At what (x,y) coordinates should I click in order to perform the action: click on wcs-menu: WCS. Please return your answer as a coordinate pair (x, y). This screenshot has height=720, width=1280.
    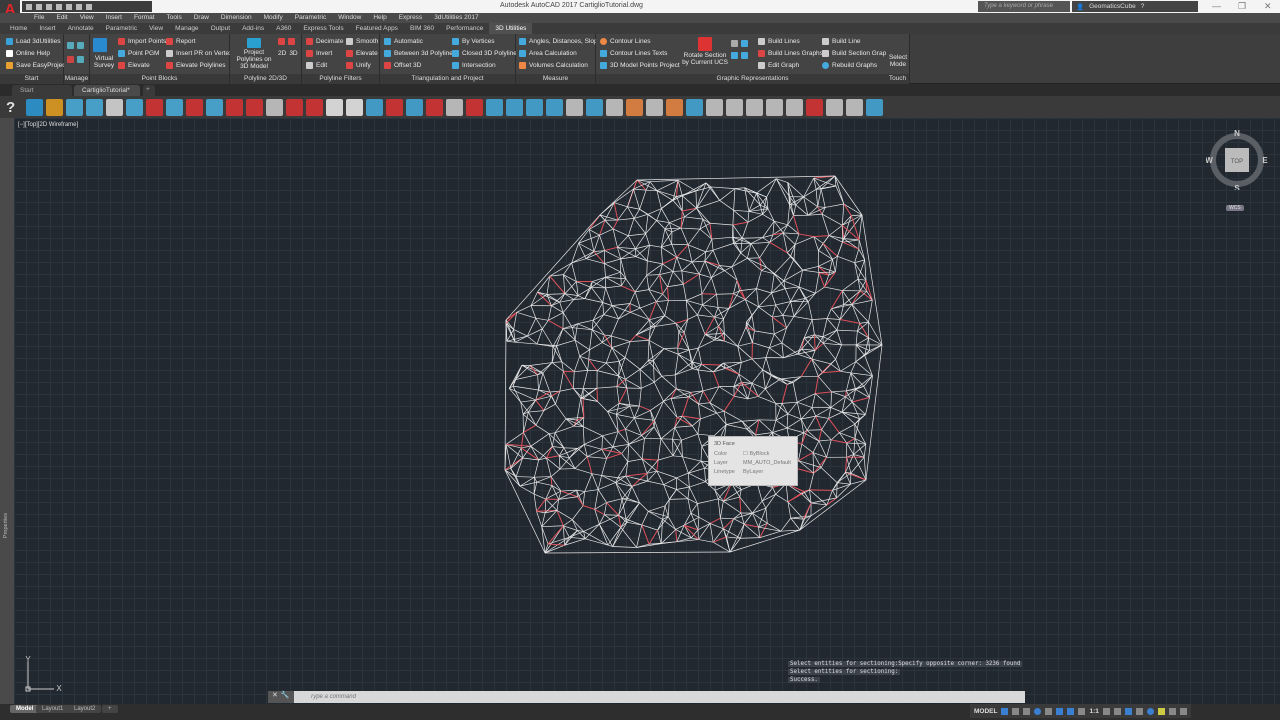
    Looking at the image, I should click on (1235, 208).